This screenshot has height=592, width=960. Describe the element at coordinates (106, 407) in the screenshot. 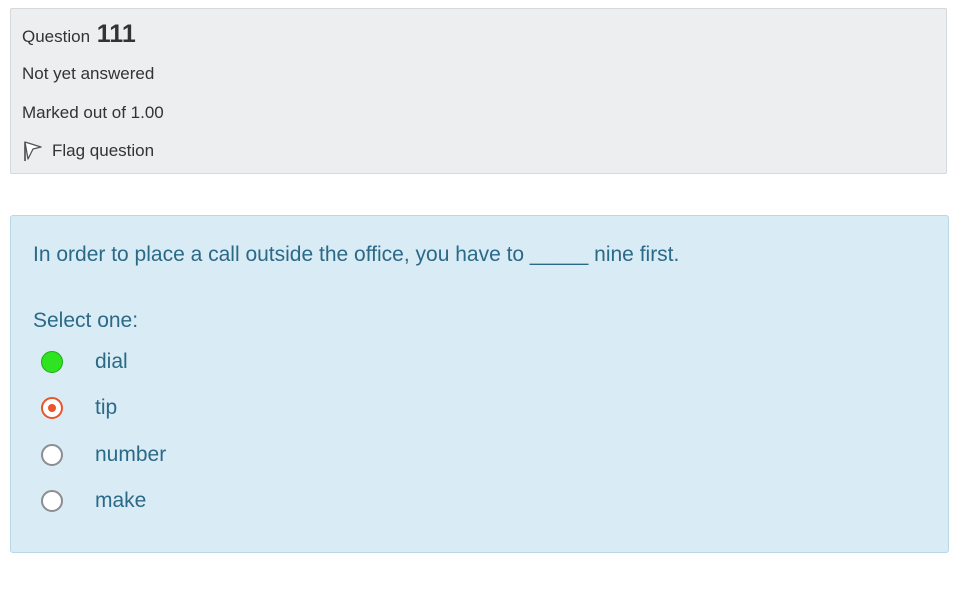

I see `answer-label: tip` at that location.